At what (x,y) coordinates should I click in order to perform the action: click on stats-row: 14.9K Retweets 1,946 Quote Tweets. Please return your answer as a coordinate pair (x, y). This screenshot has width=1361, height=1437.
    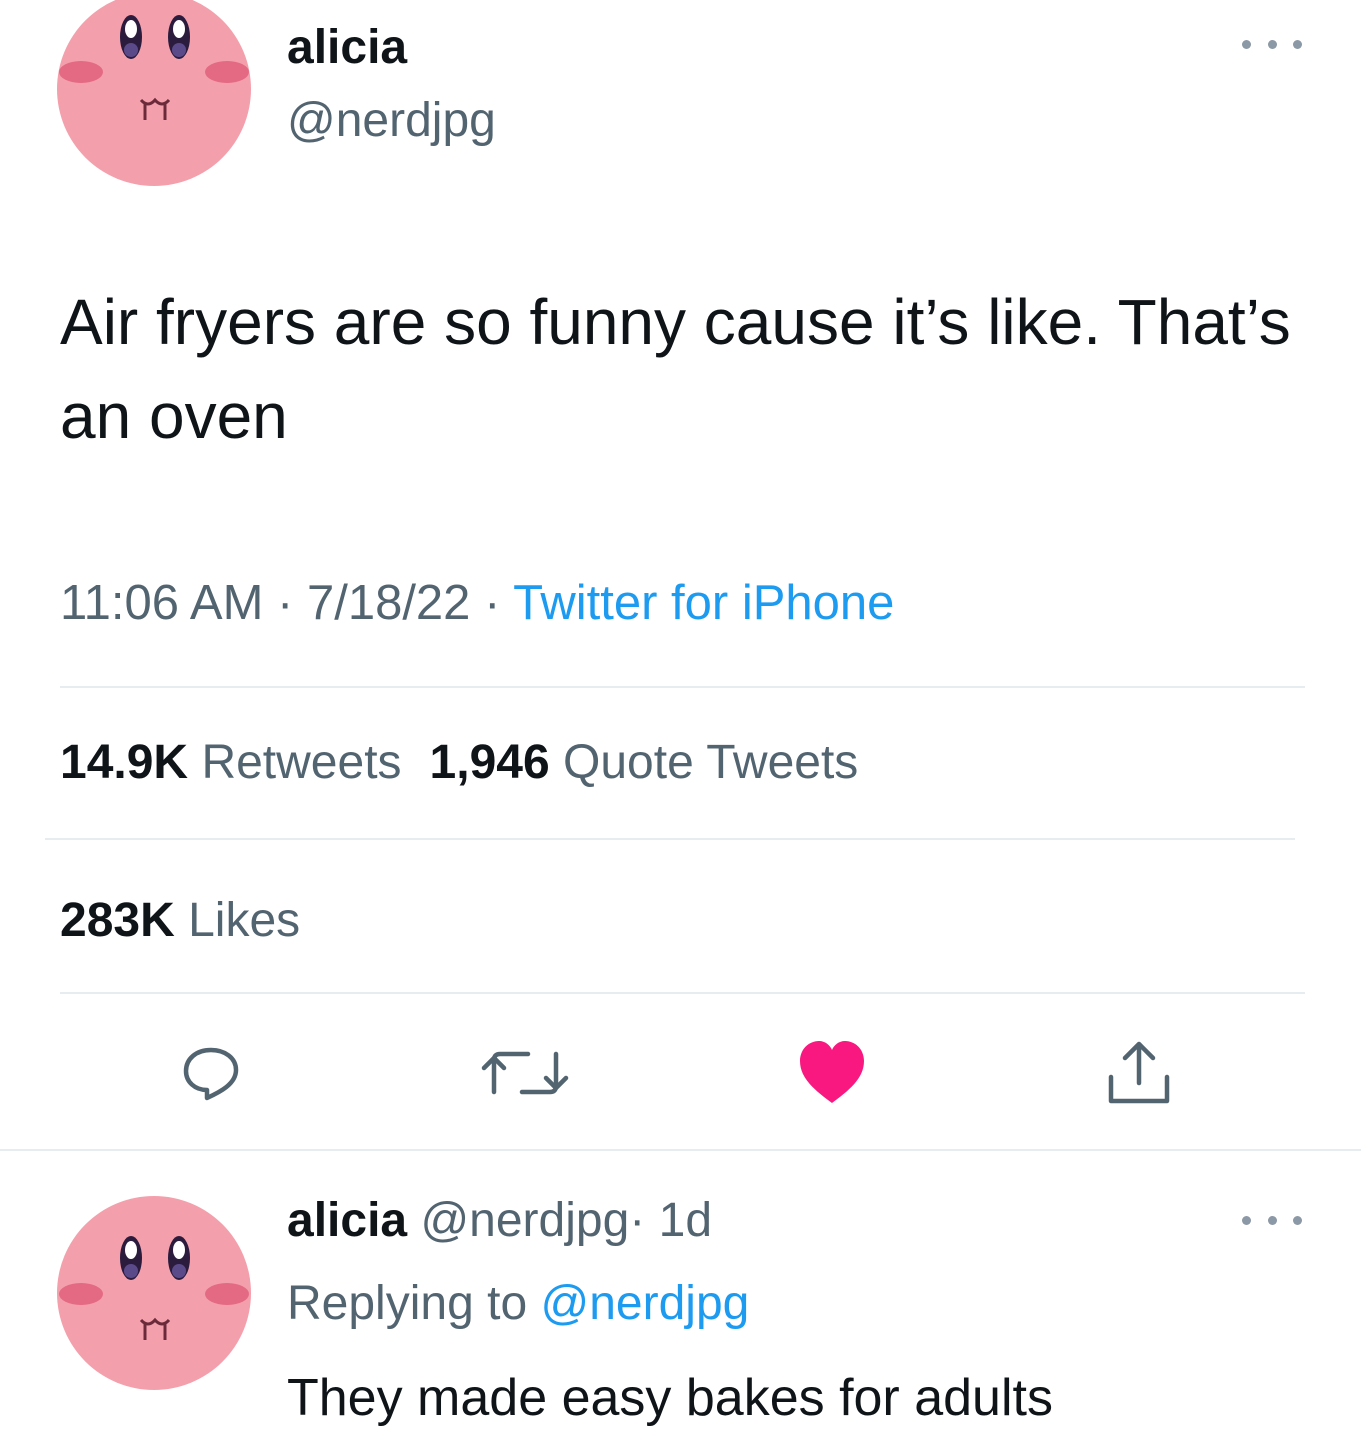
    Looking at the image, I should click on (459, 762).